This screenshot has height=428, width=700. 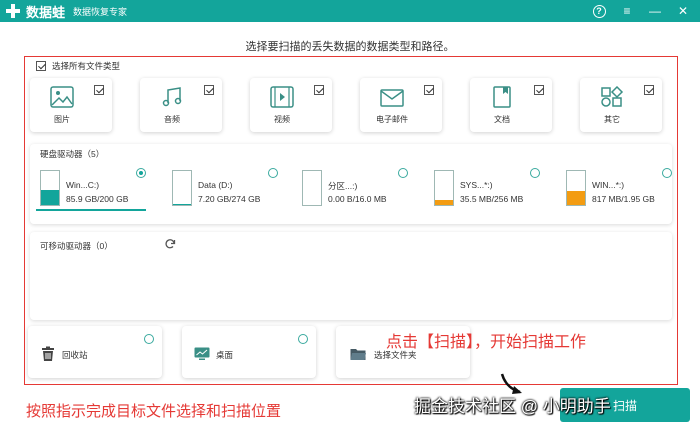 What do you see at coordinates (83, 185) in the screenshot?
I see `drive-name: Win...C:)` at bounding box center [83, 185].